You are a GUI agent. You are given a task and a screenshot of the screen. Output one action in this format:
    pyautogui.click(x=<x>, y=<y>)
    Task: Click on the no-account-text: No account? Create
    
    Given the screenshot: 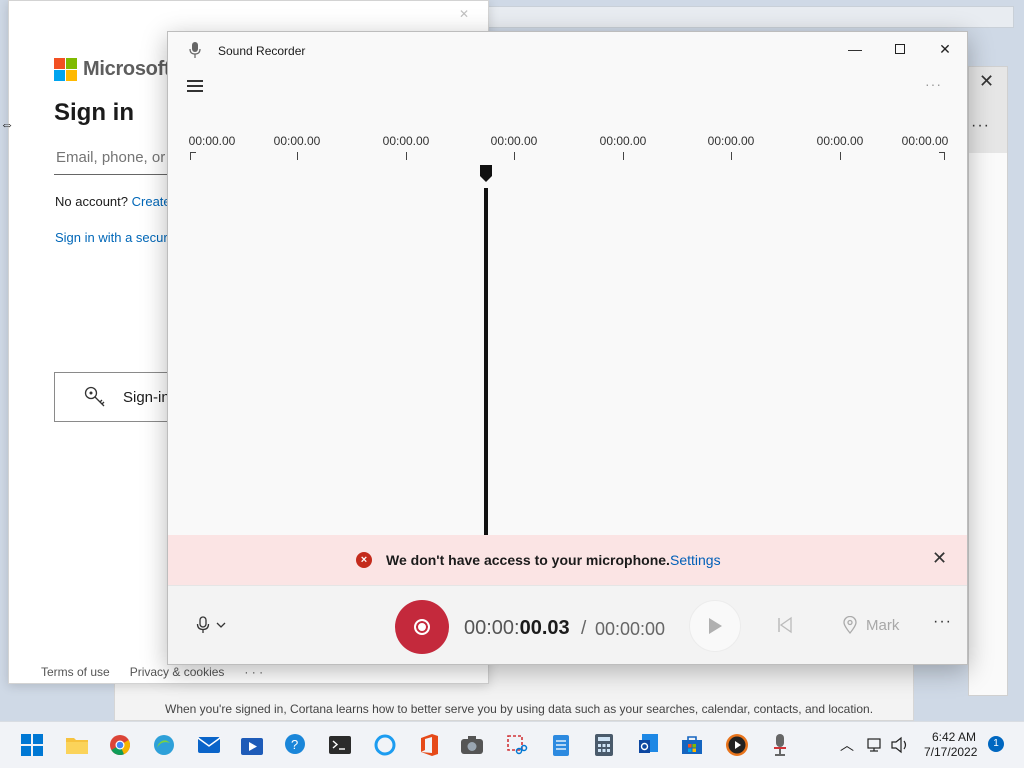 What is the action you would take?
    pyautogui.click(x=113, y=201)
    